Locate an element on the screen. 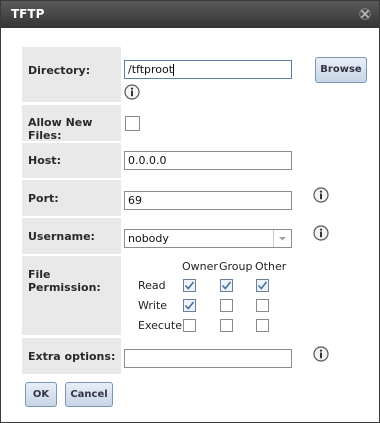 This screenshot has width=380, height=423. ok-button: OK is located at coordinates (41, 394).